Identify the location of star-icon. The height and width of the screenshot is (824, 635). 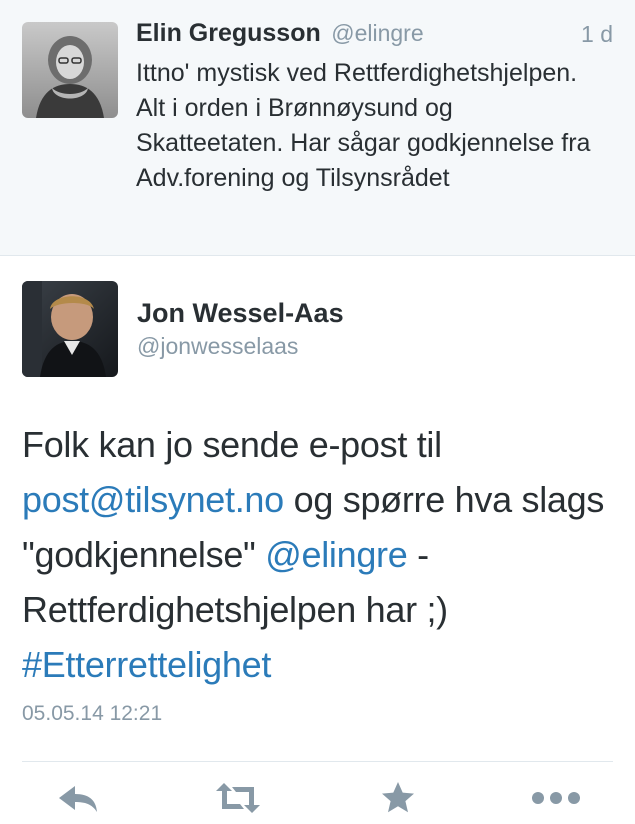
(398, 797).